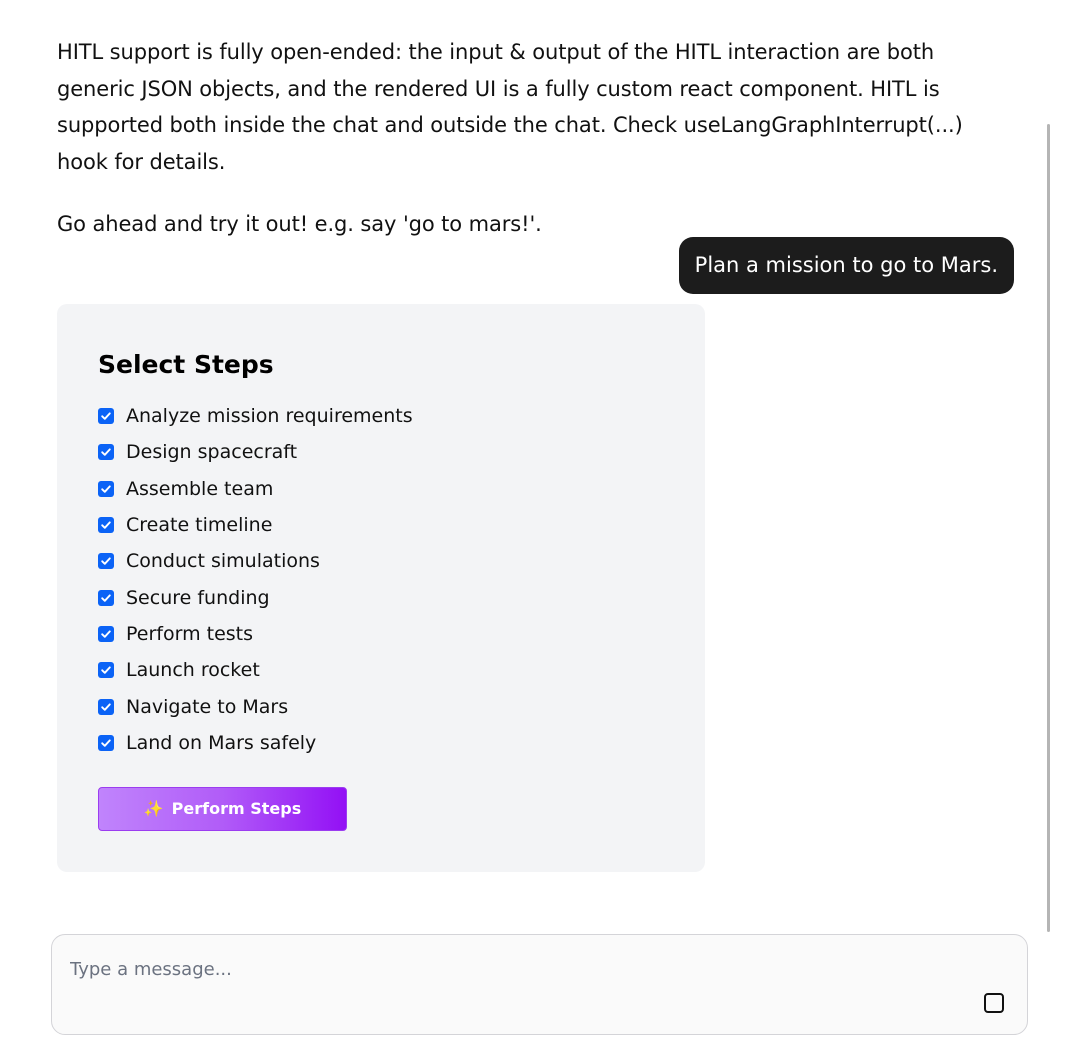 The image size is (1080, 1062). What do you see at coordinates (200, 488) in the screenshot?
I see `step-label: Assemble team` at bounding box center [200, 488].